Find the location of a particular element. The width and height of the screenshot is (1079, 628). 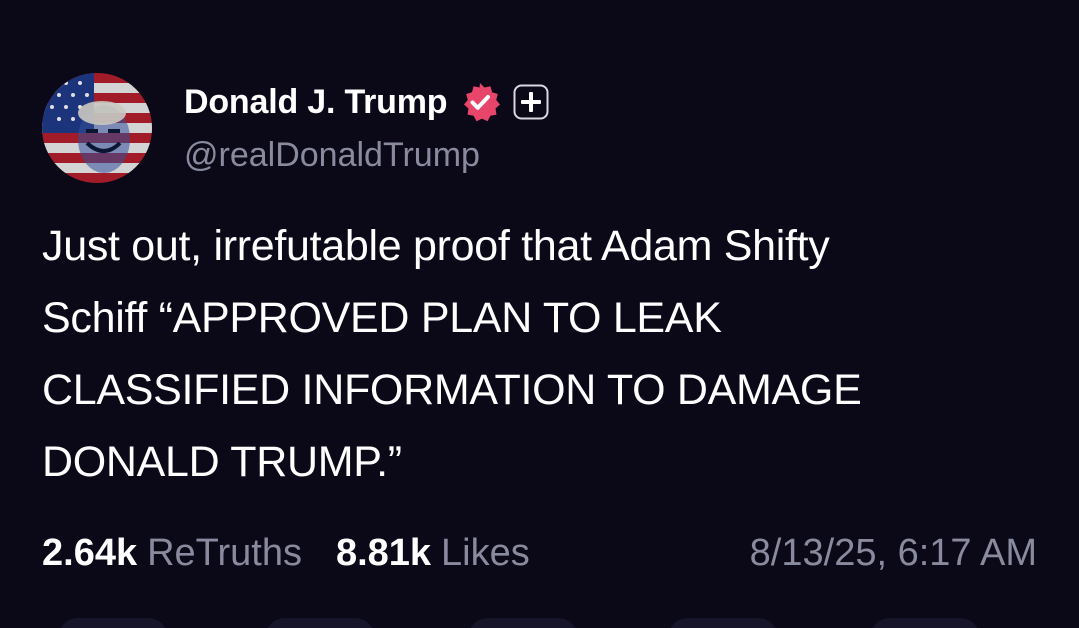

more-action-button is located at coordinates (925, 623).